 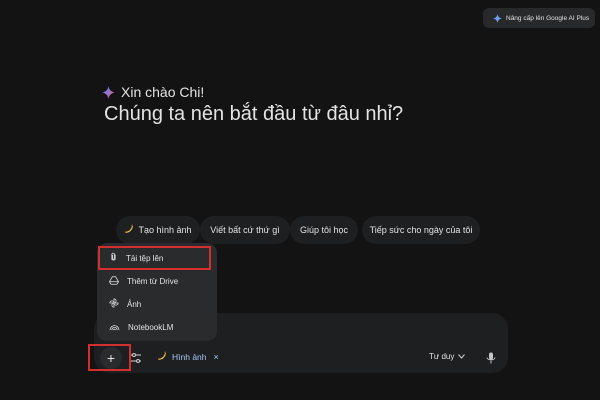 I want to click on menu-item-label: Thêm từ Drive, so click(x=153, y=281).